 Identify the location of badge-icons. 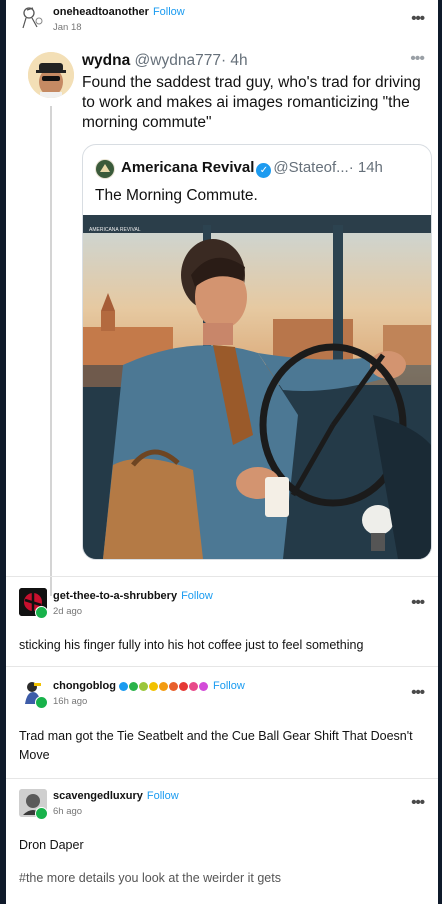
(164, 686).